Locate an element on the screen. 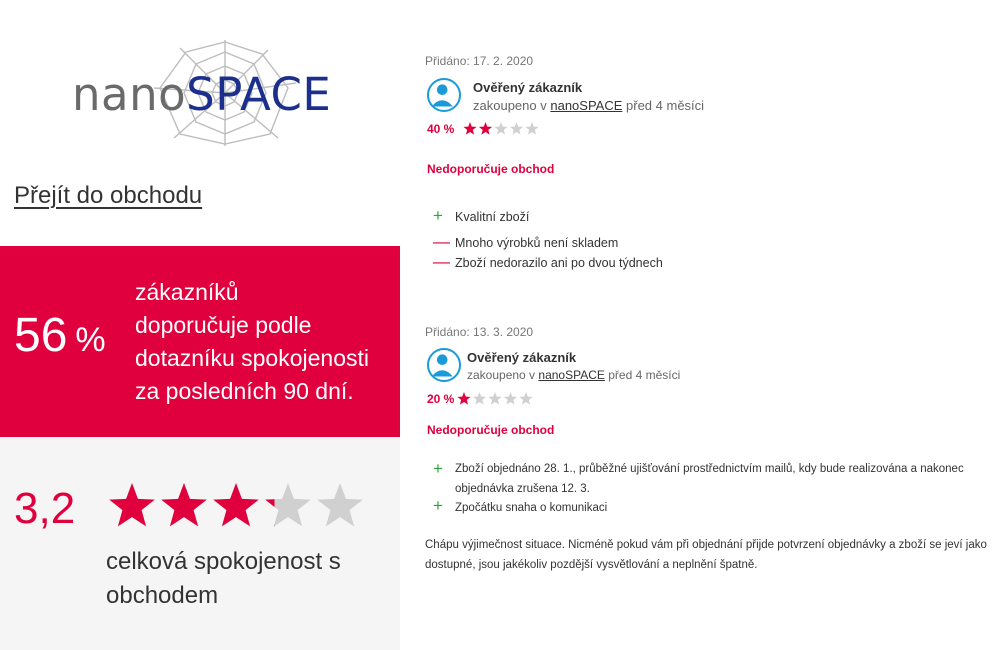 The image size is (1000, 650). con-text: Mnoho výrobků není skladem is located at coordinates (537, 243).